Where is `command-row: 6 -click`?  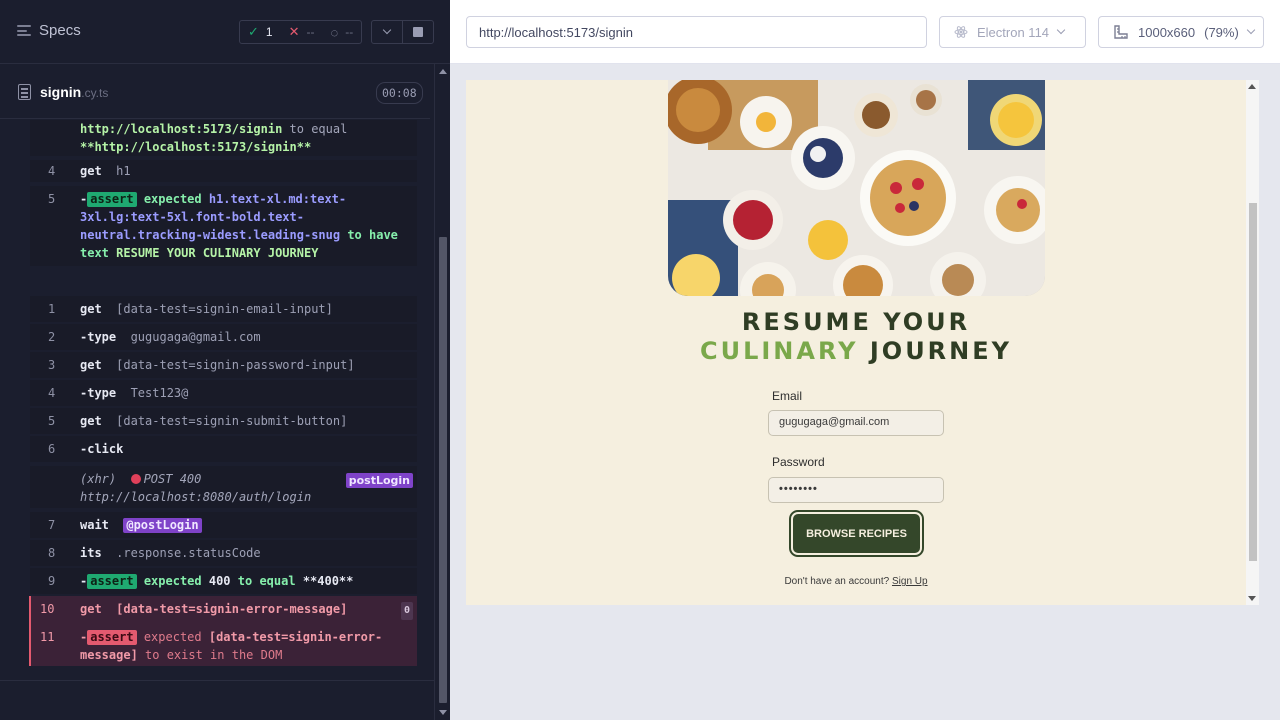 command-row: 6 -click is located at coordinates (223, 449).